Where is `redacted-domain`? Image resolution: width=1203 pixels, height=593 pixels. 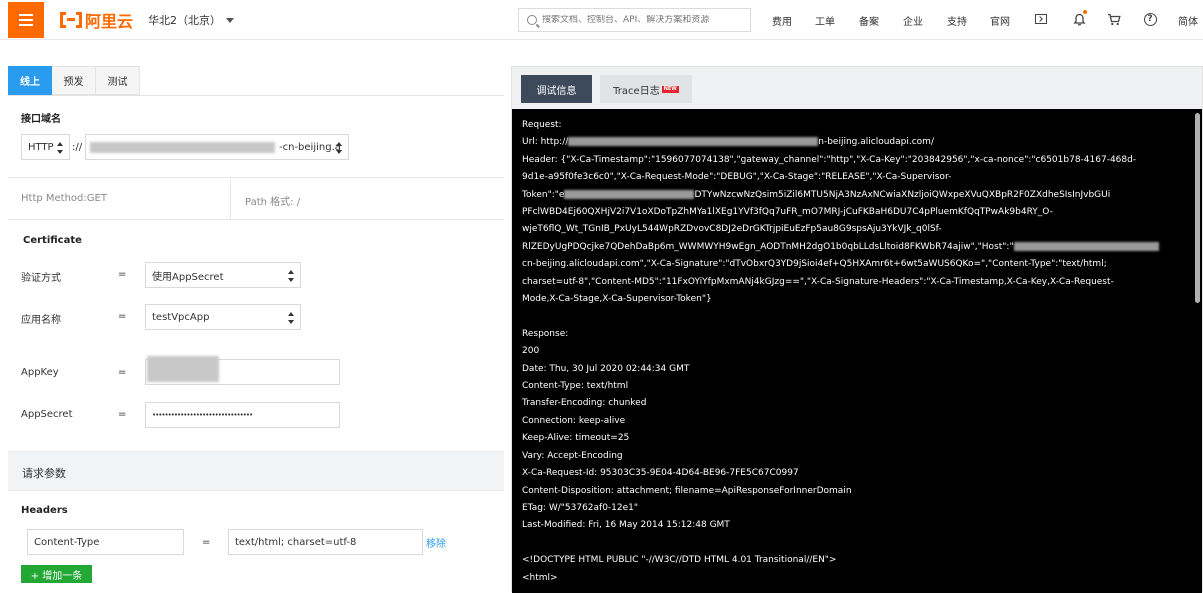 redacted-domain is located at coordinates (182, 147).